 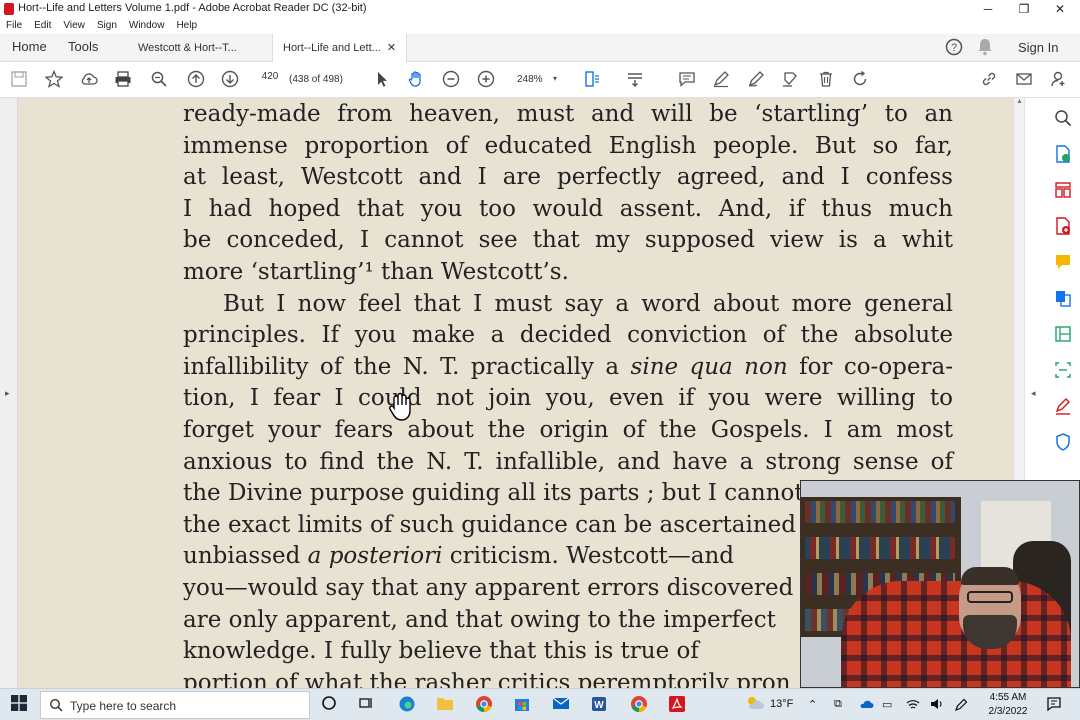 What do you see at coordinates (1063, 298) in the screenshot?
I see `combine-files-icon` at bounding box center [1063, 298].